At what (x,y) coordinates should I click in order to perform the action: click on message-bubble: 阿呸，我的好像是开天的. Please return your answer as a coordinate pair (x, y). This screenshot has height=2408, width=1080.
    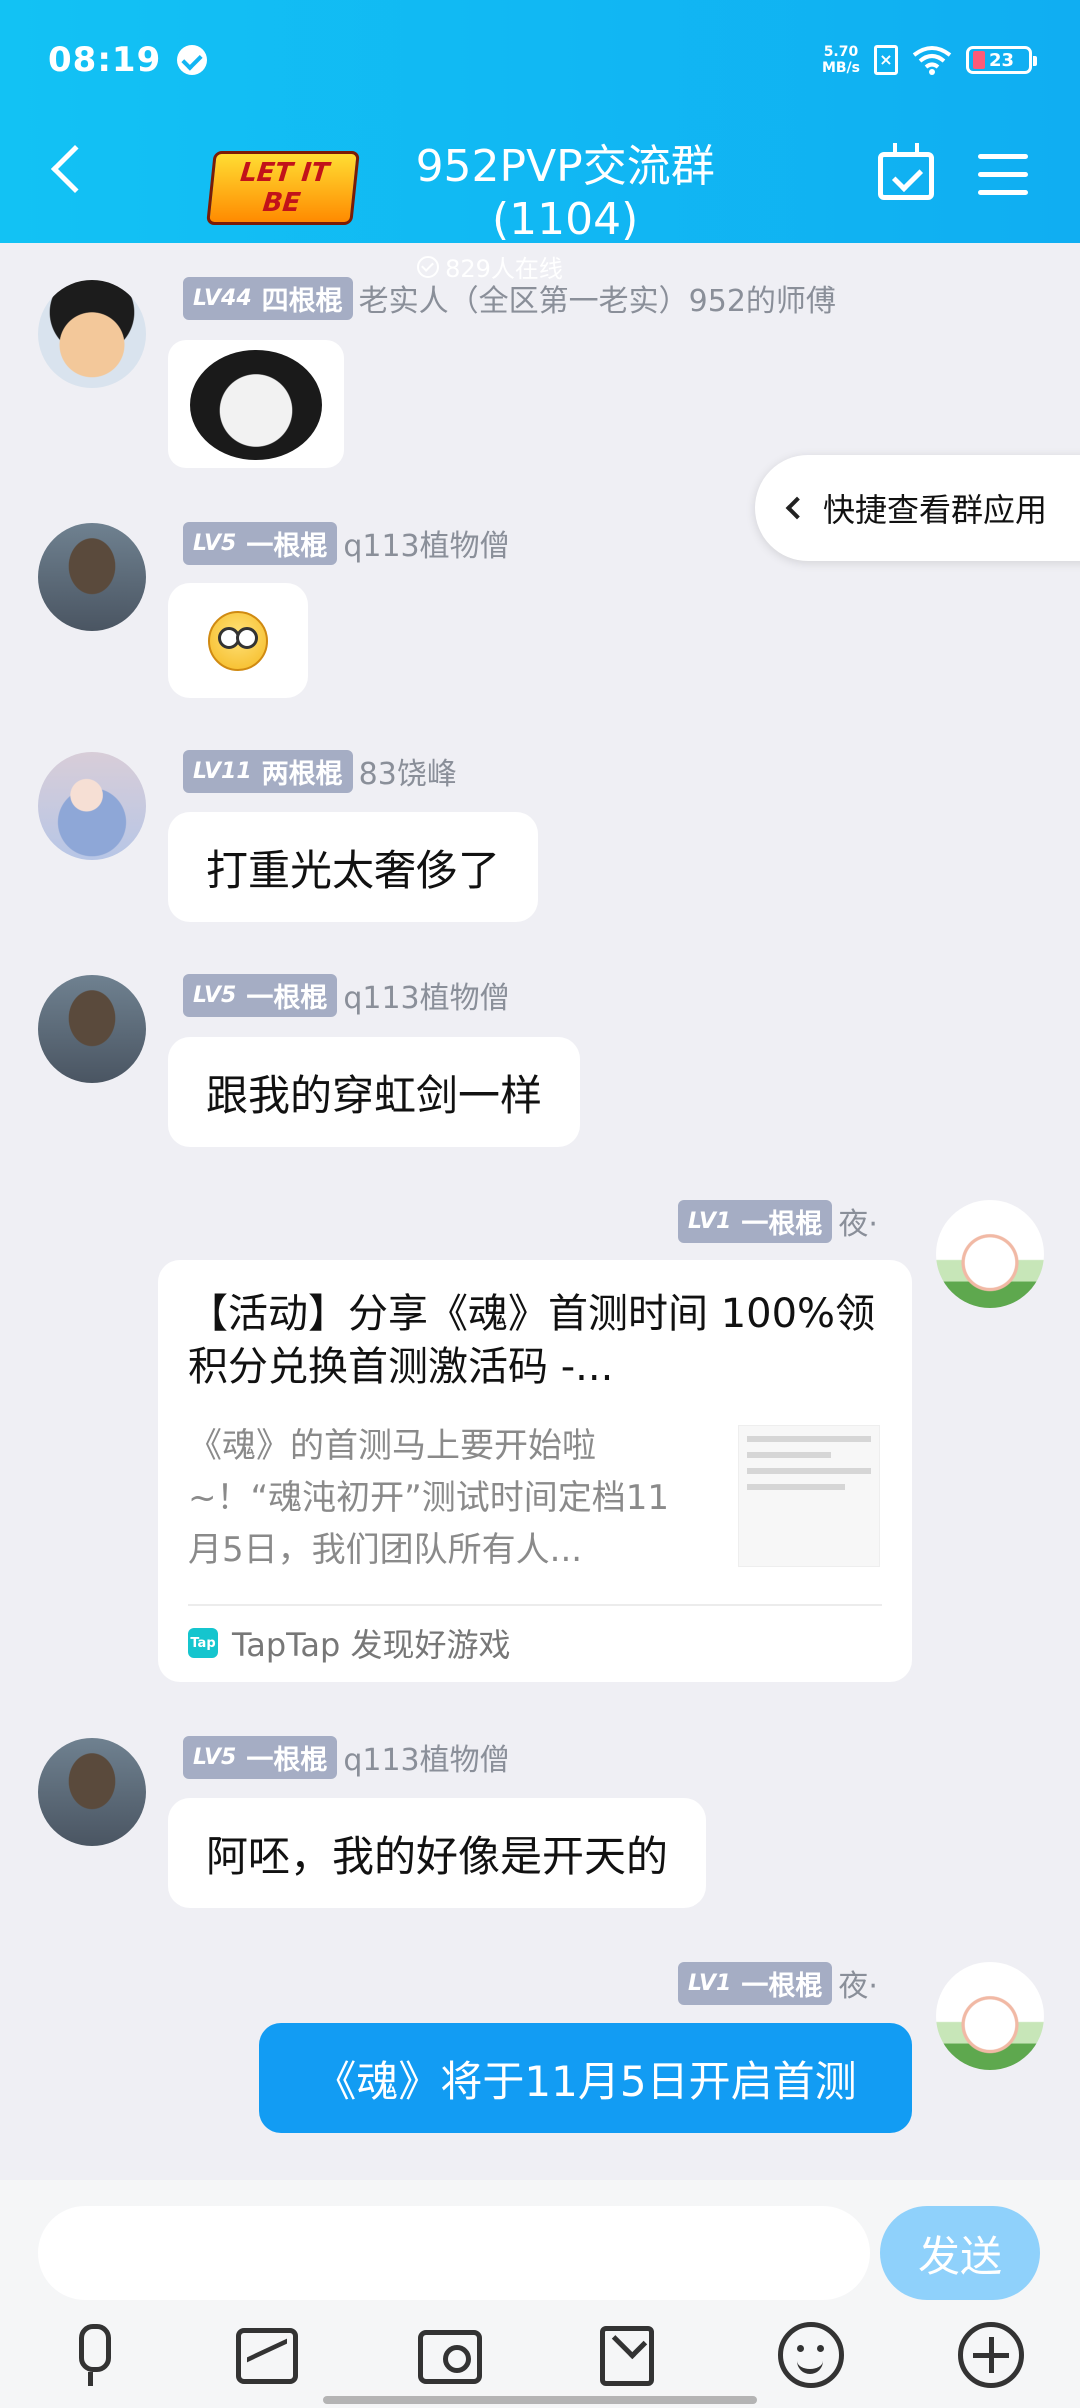
    Looking at the image, I should click on (437, 1853).